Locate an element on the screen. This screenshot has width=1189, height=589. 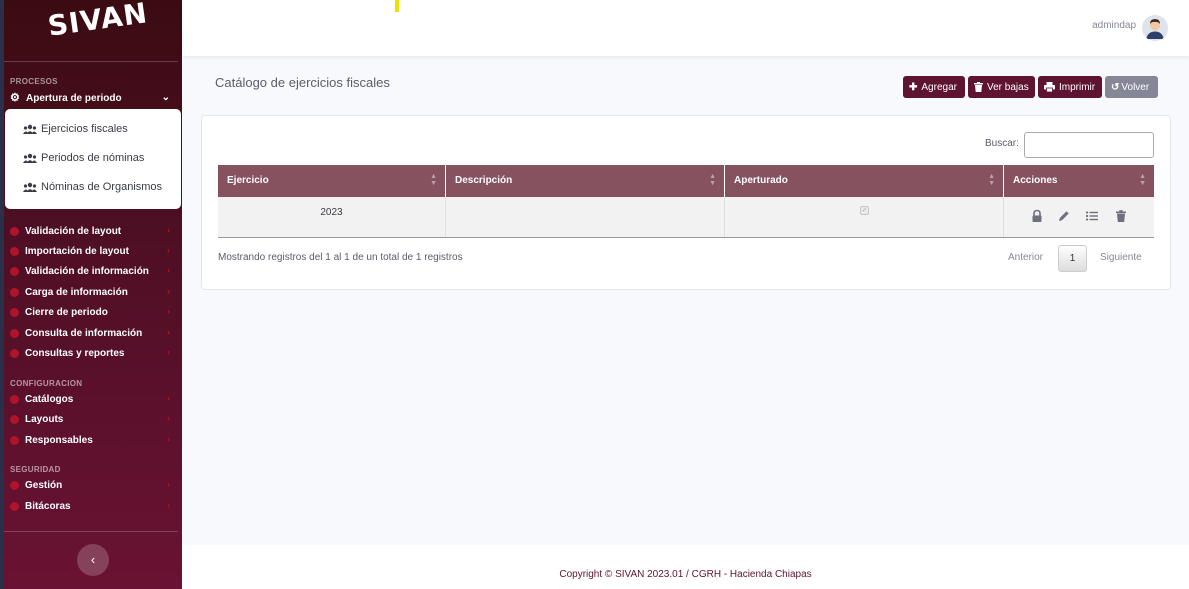
column-header-label: Acciones is located at coordinates (1035, 180).